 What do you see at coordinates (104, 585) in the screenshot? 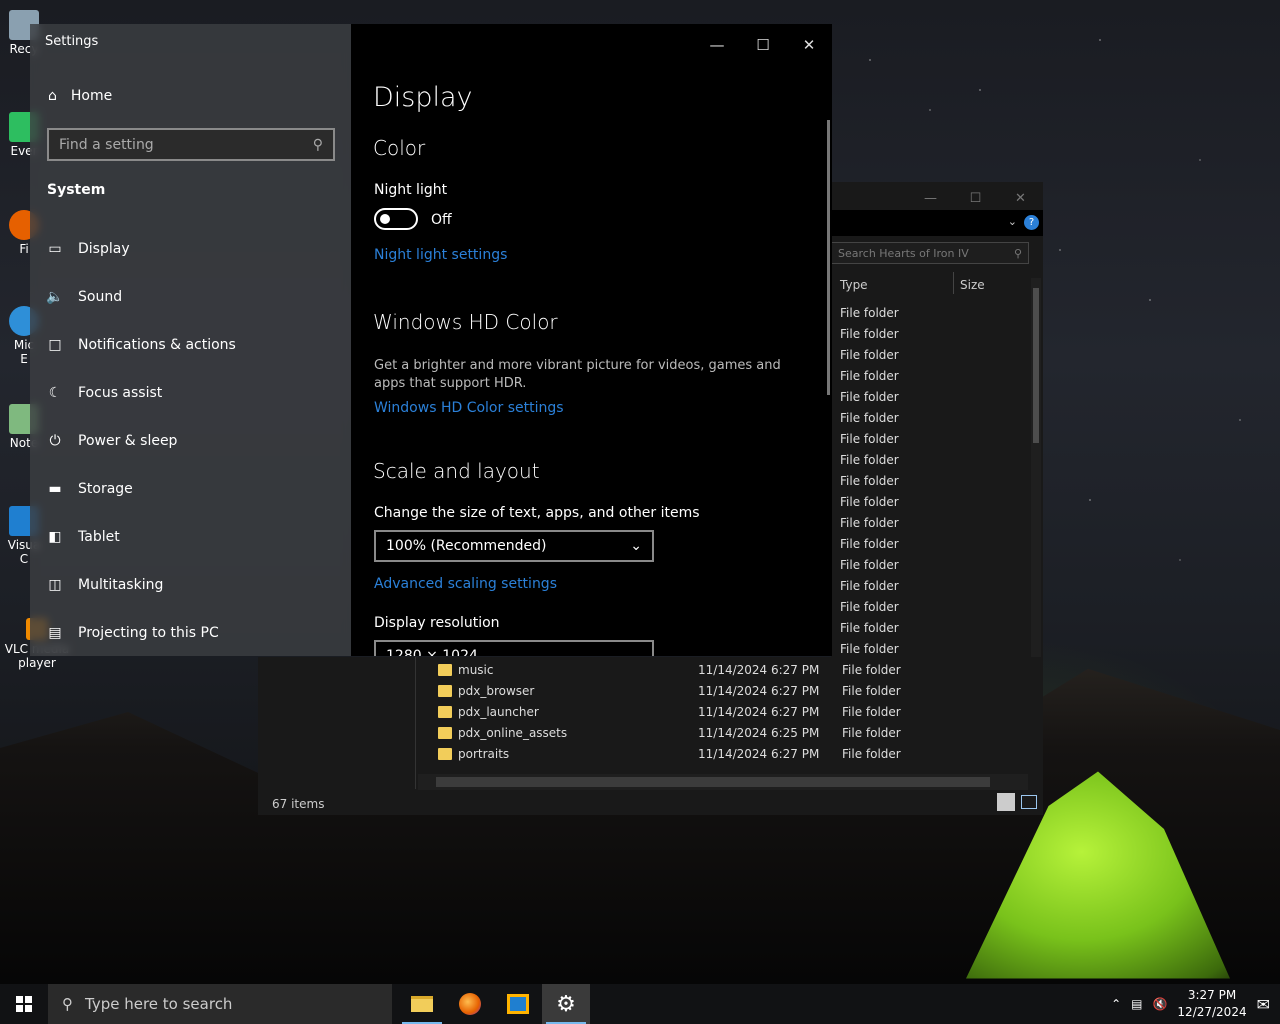
I see `nav-item-multitasking: ◫ Multitasking` at bounding box center [104, 585].